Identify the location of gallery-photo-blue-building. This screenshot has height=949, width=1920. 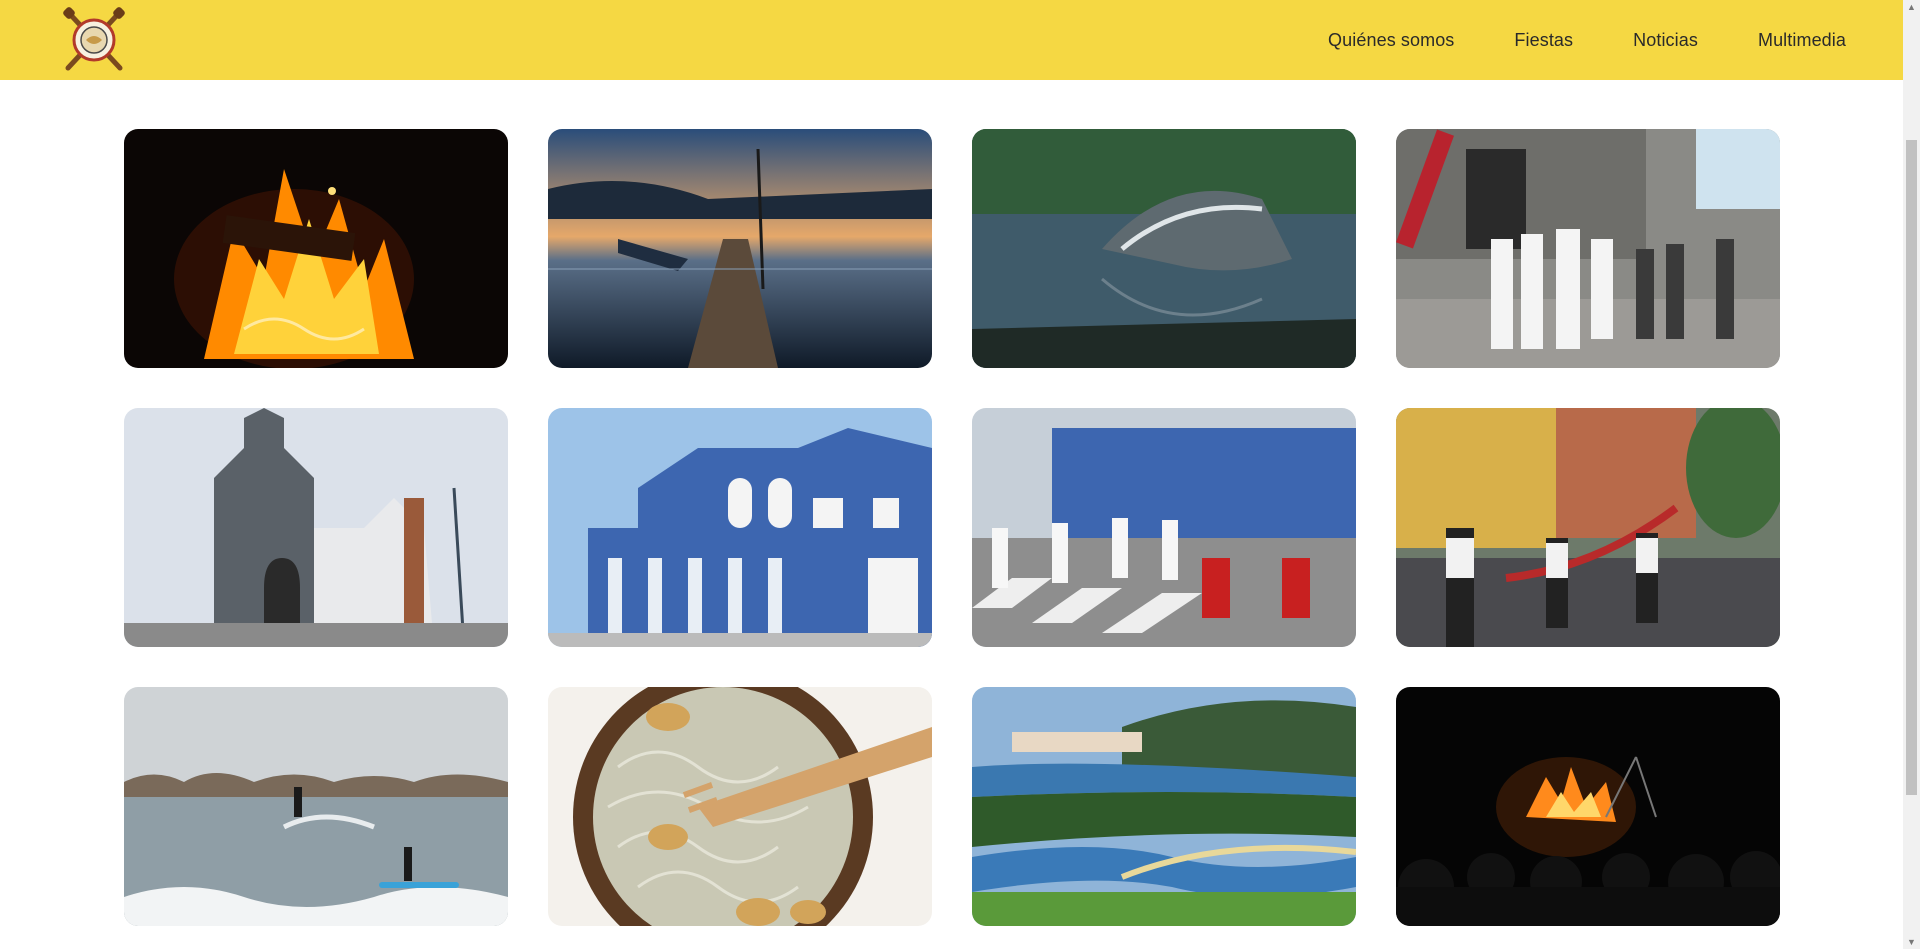
(740, 527).